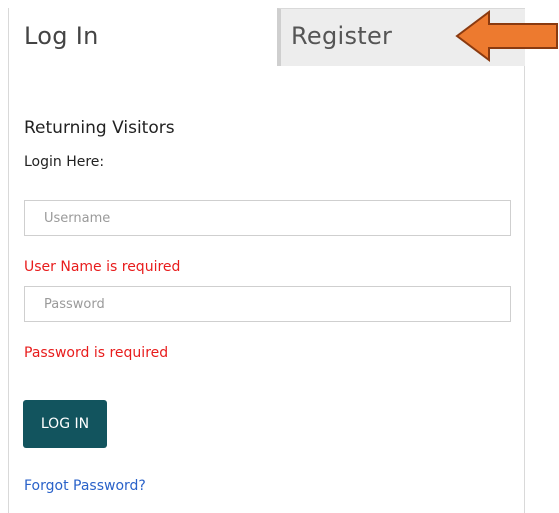  What do you see at coordinates (96, 353) in the screenshot?
I see `password-error: Password is required` at bounding box center [96, 353].